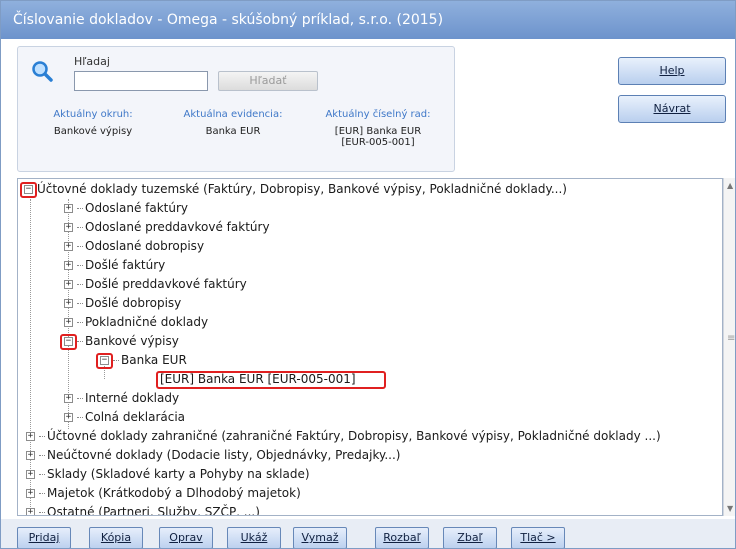 This screenshot has height=549, width=736. Describe the element at coordinates (125, 265) in the screenshot. I see `tree-node-label: Došlé faktúry` at that location.